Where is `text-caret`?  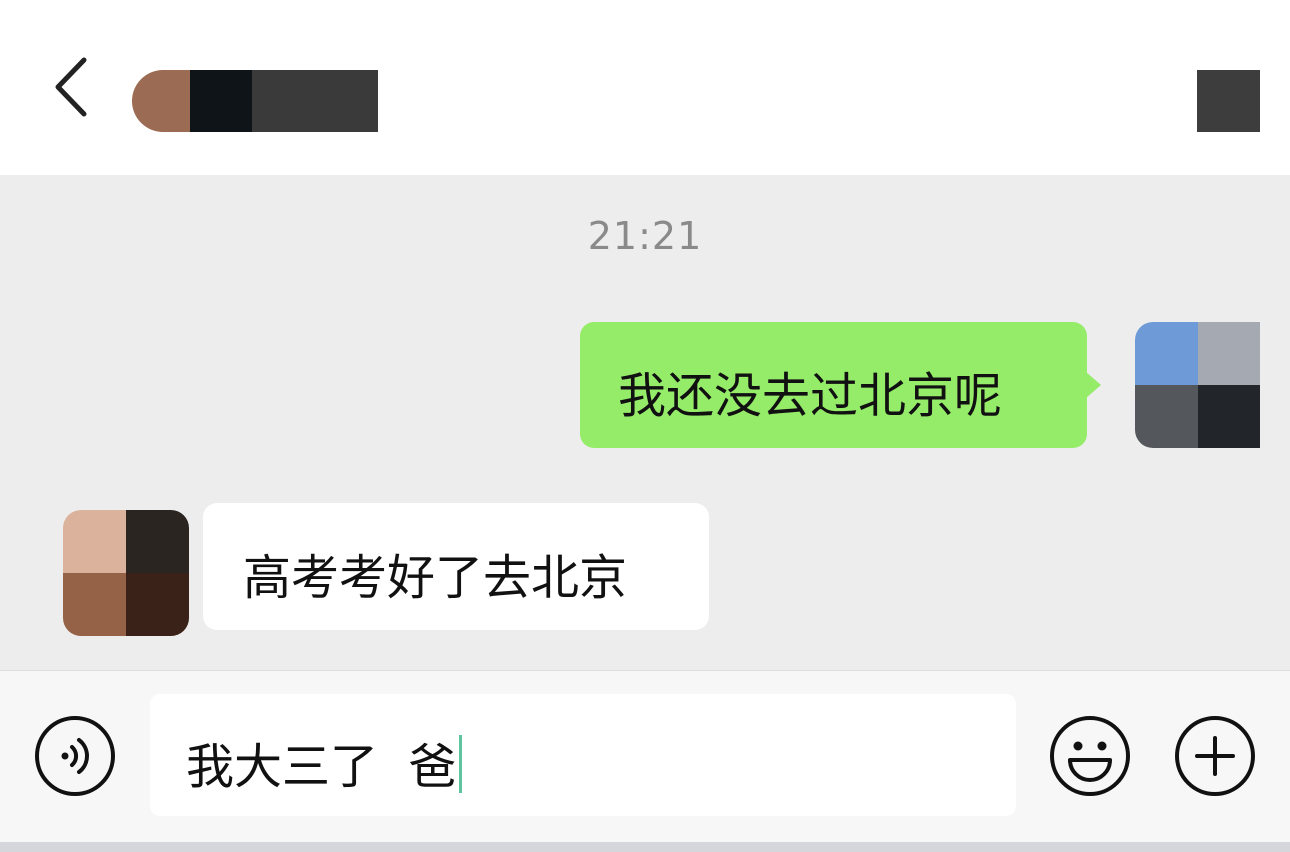
text-caret is located at coordinates (460, 764).